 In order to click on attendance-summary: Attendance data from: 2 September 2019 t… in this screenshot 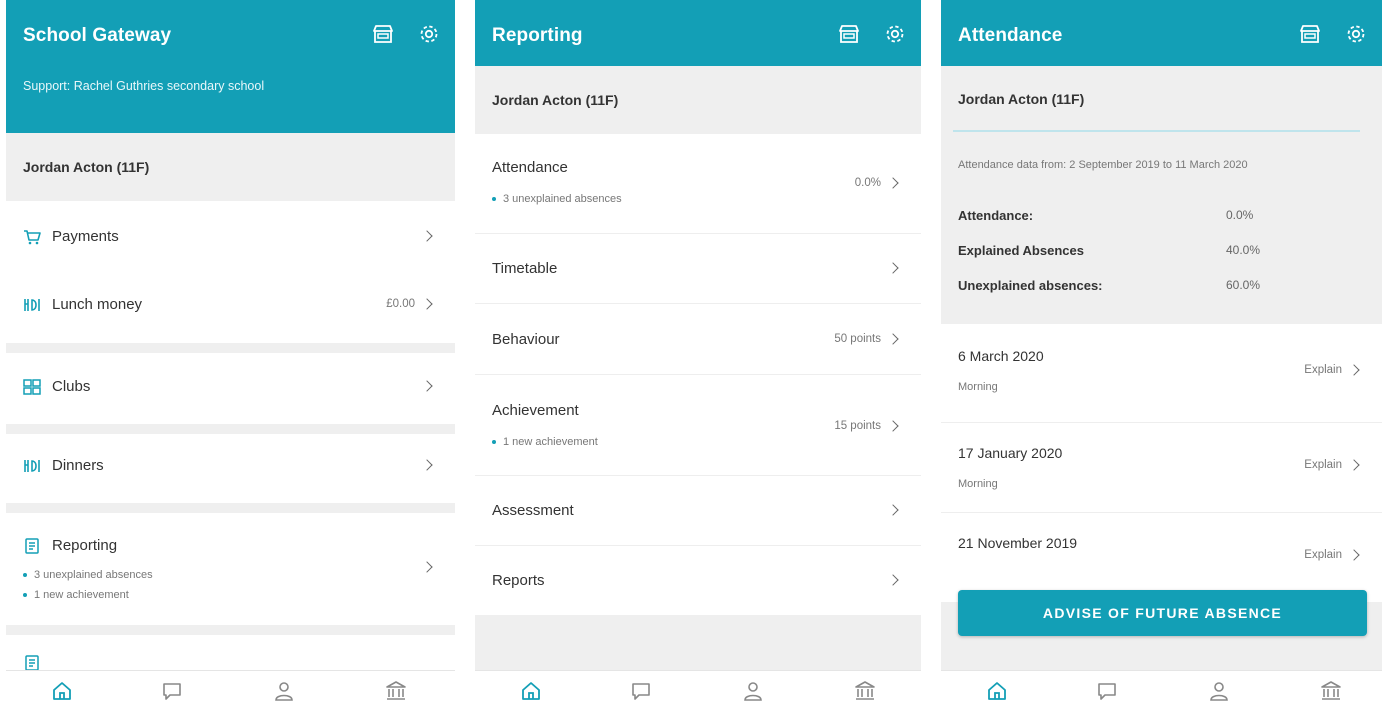, I will do `click(1161, 225)`.